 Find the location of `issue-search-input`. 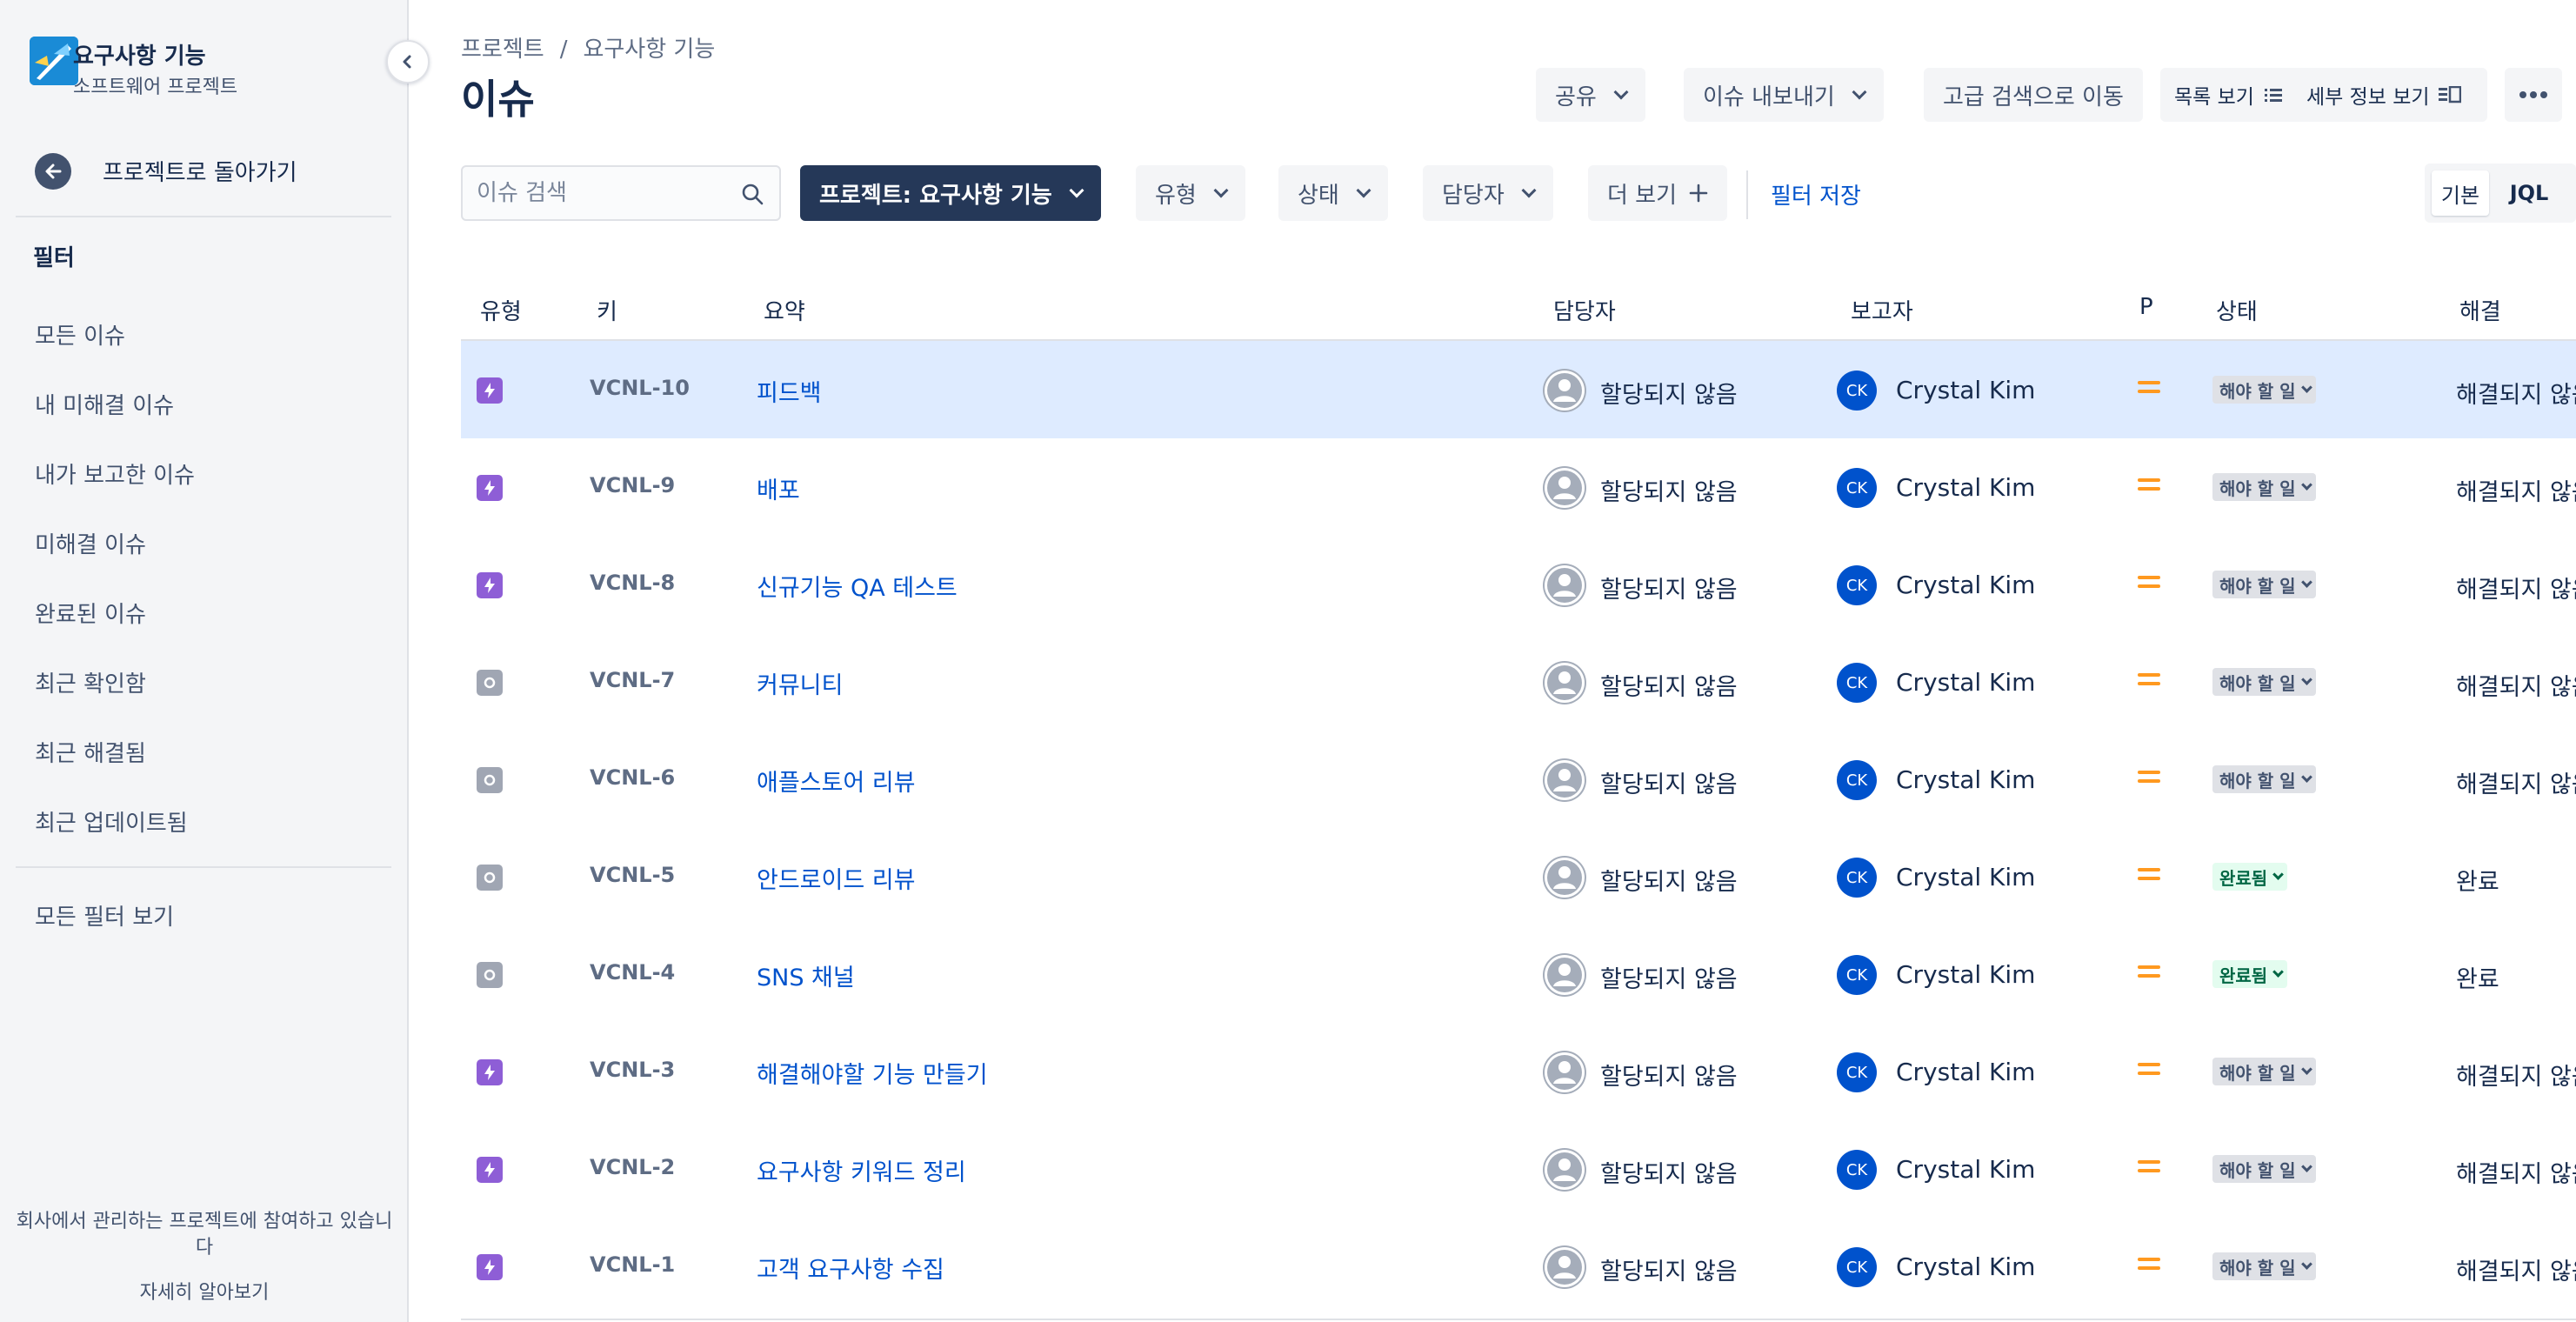

issue-search-input is located at coordinates (593, 193).